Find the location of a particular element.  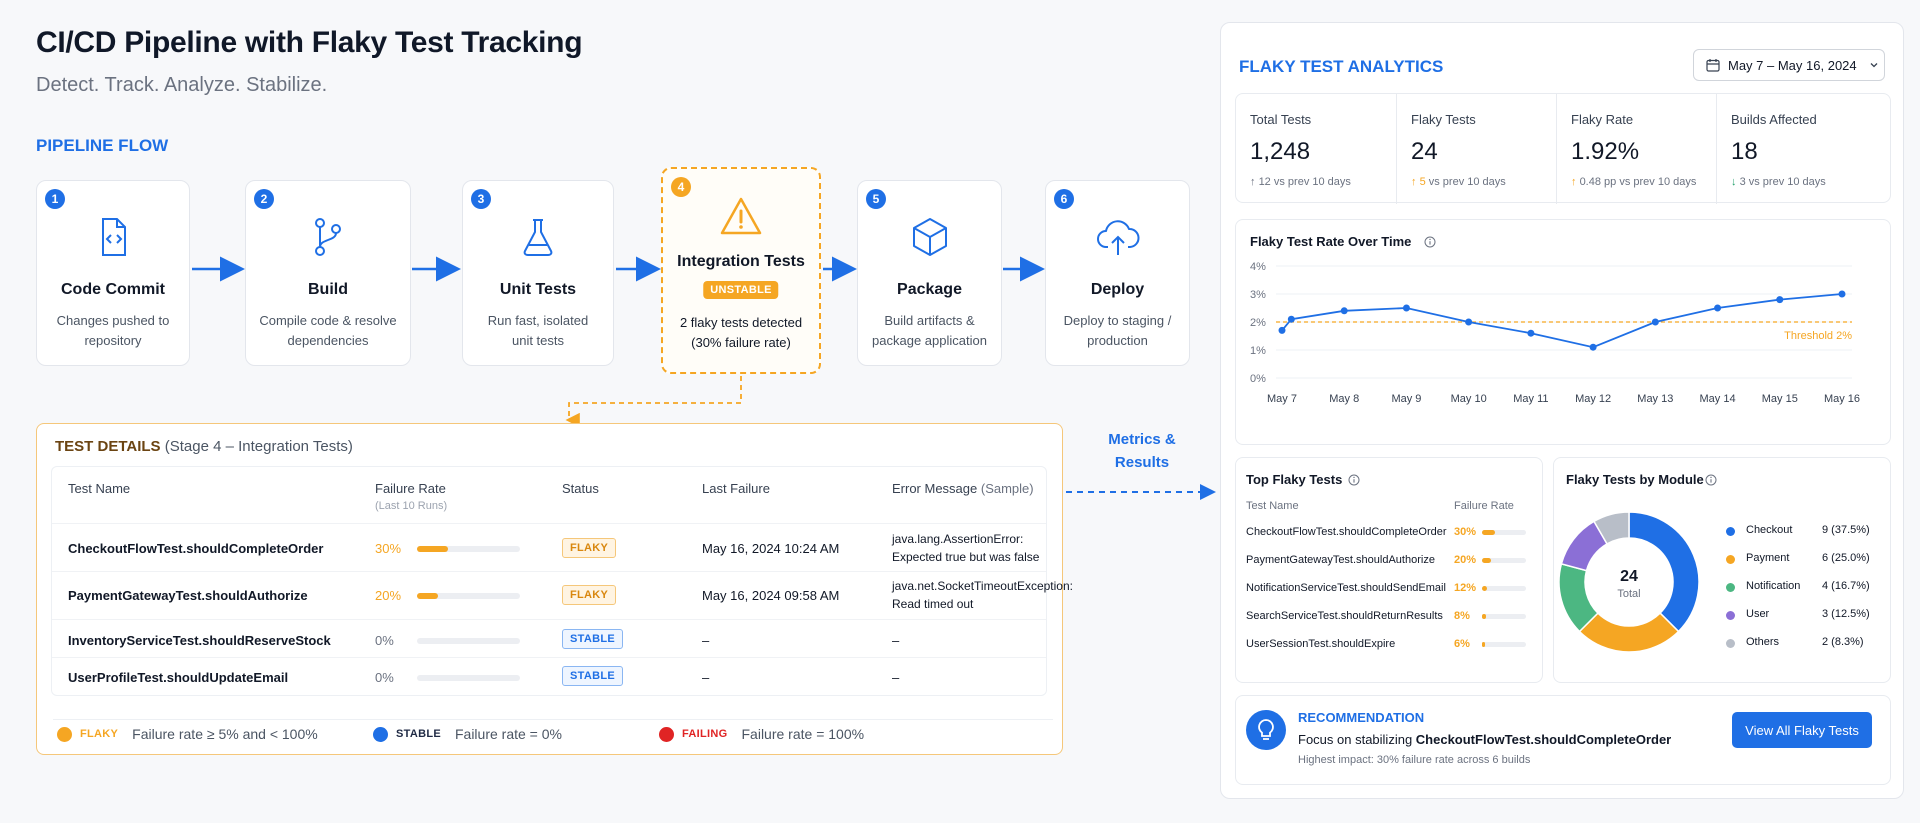

top-flaky-rate: 20% is located at coordinates (1465, 560).